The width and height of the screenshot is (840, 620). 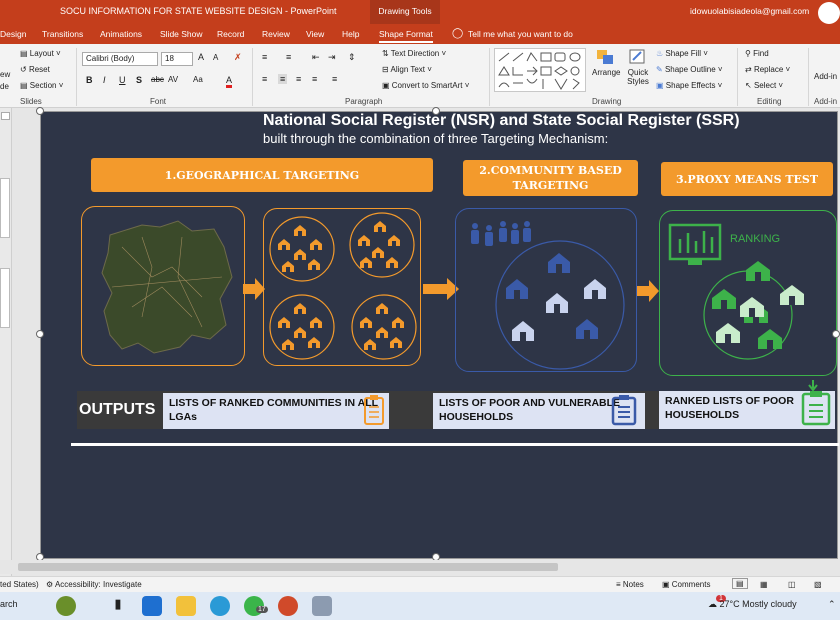 What do you see at coordinates (215, 57) in the screenshot?
I see `shrink-font-button: A` at bounding box center [215, 57].